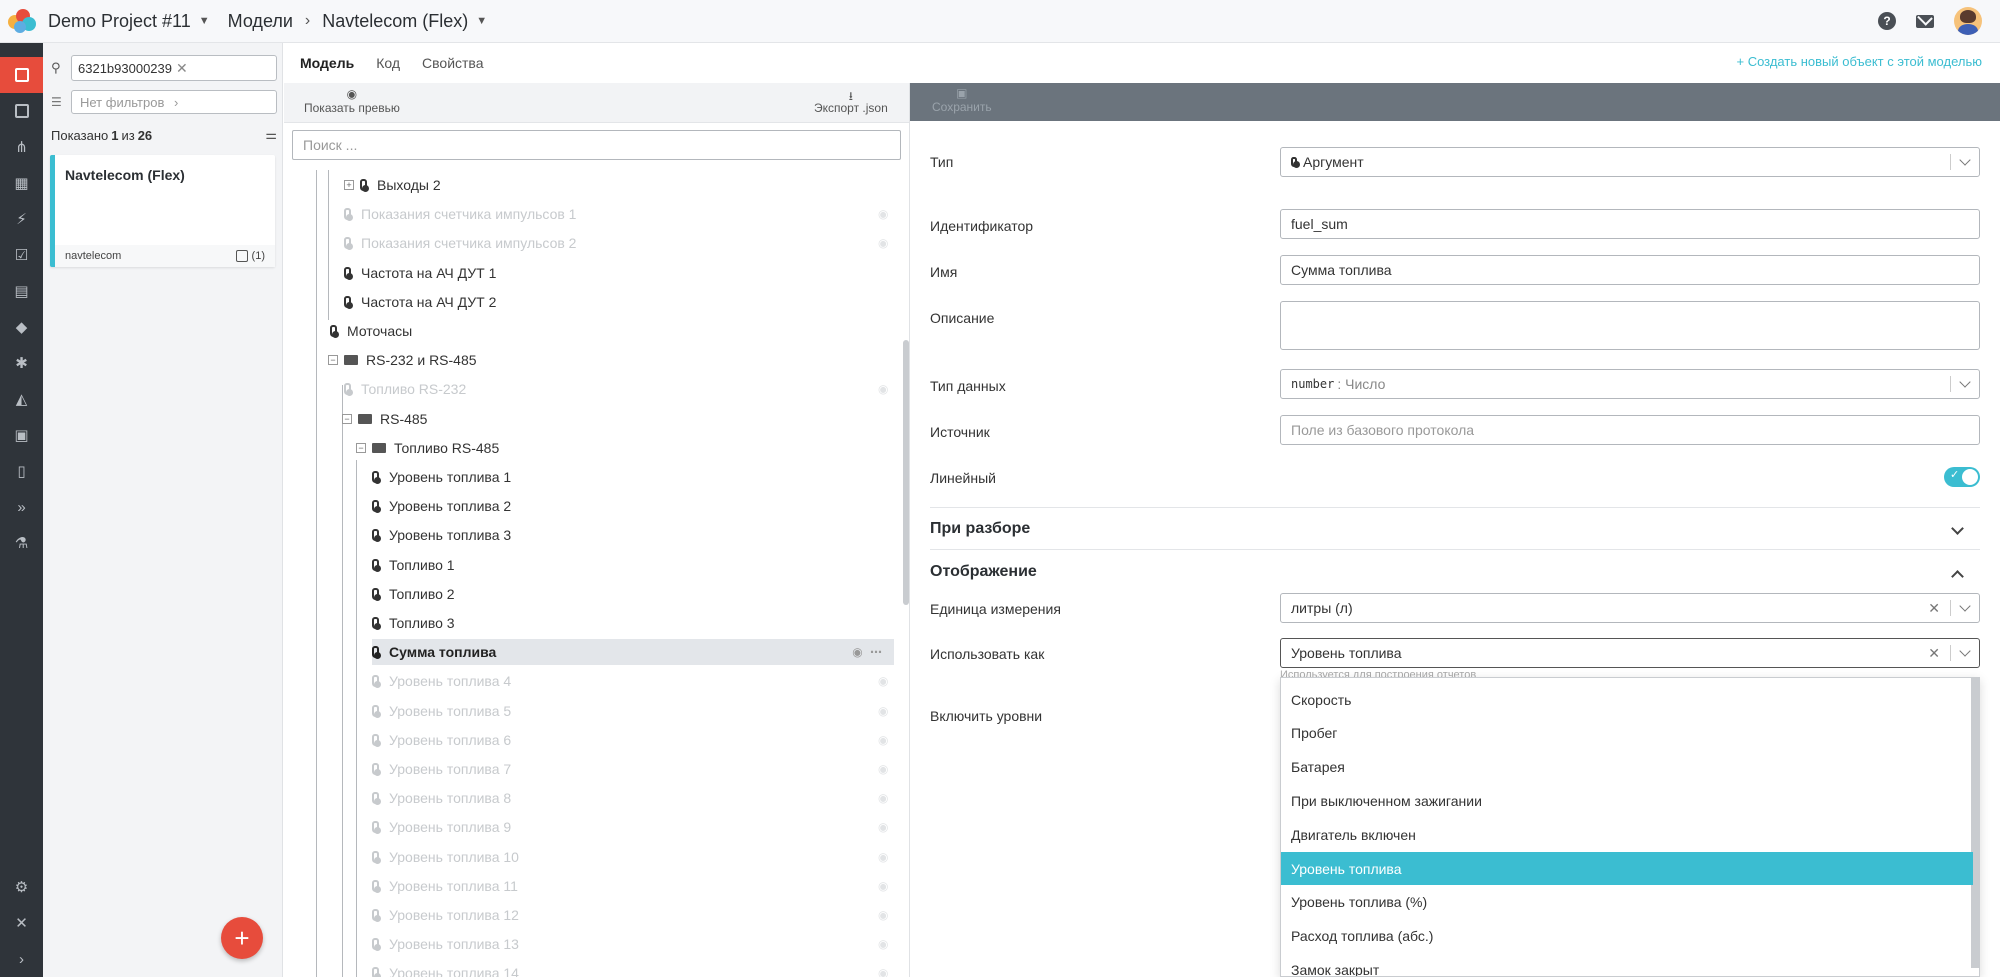 This screenshot has height=977, width=2000. I want to click on rail-tools-icon: ✕, so click(21, 923).